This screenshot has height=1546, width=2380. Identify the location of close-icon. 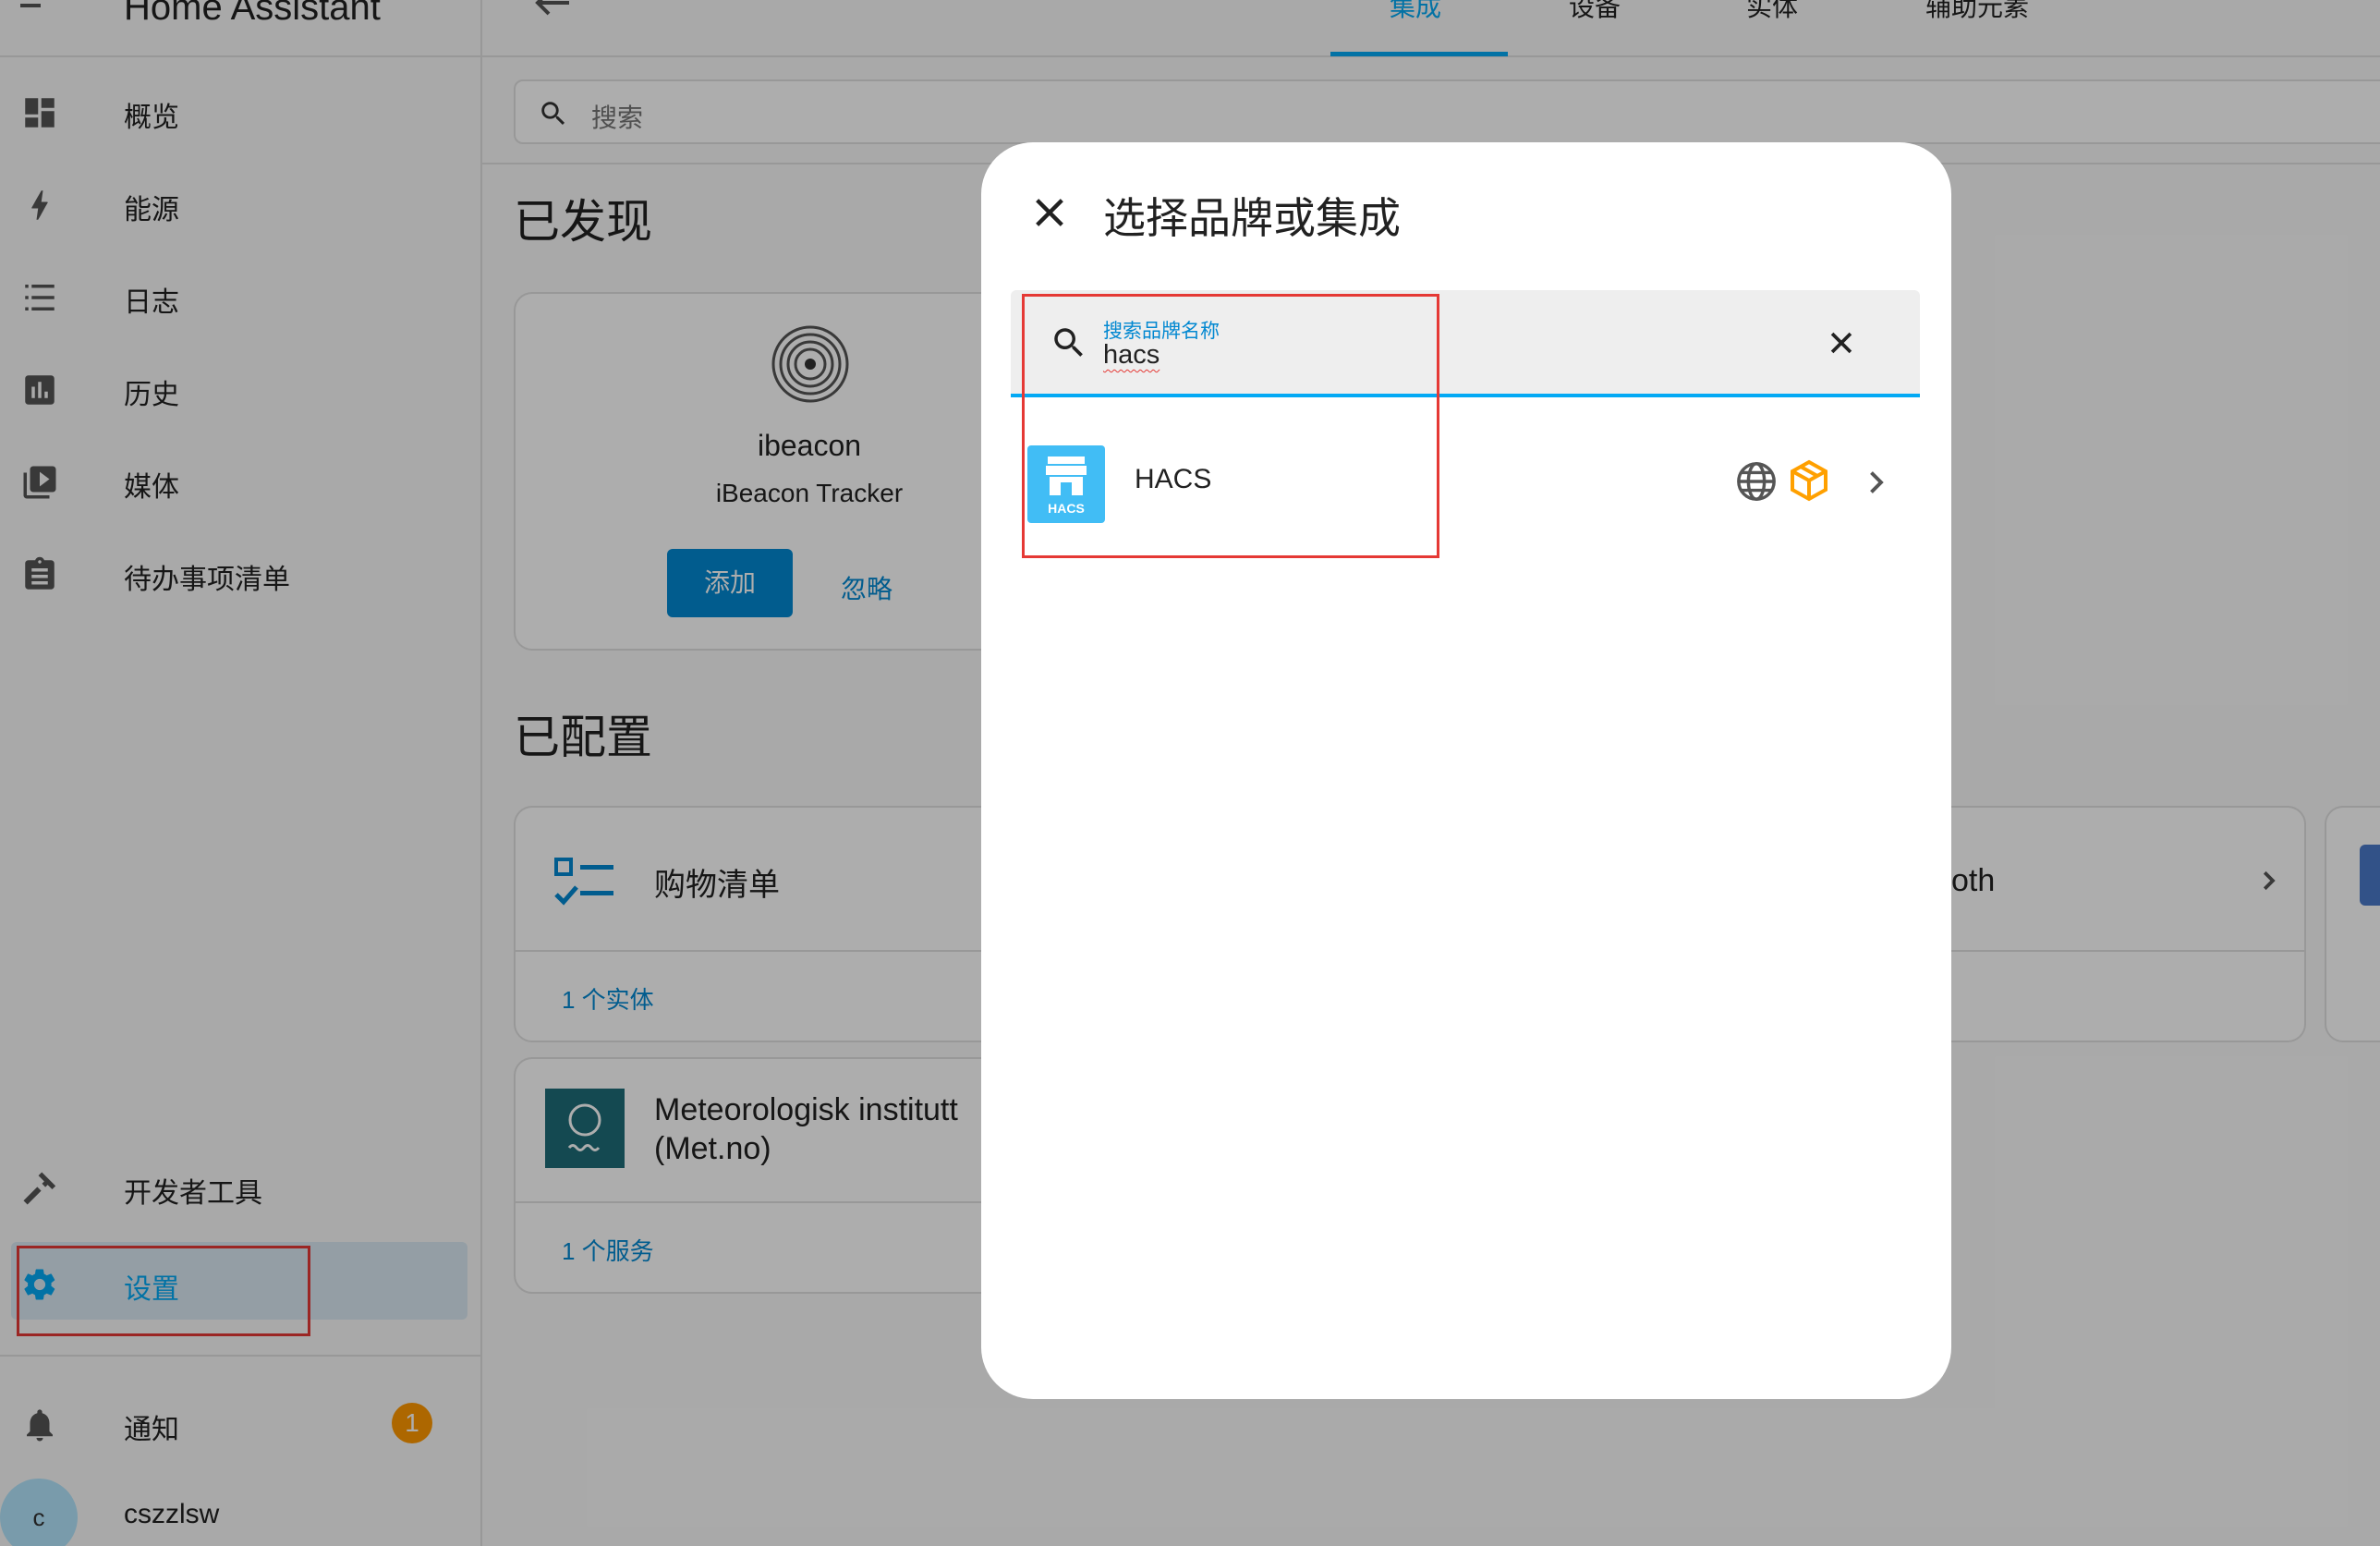
(1049, 212).